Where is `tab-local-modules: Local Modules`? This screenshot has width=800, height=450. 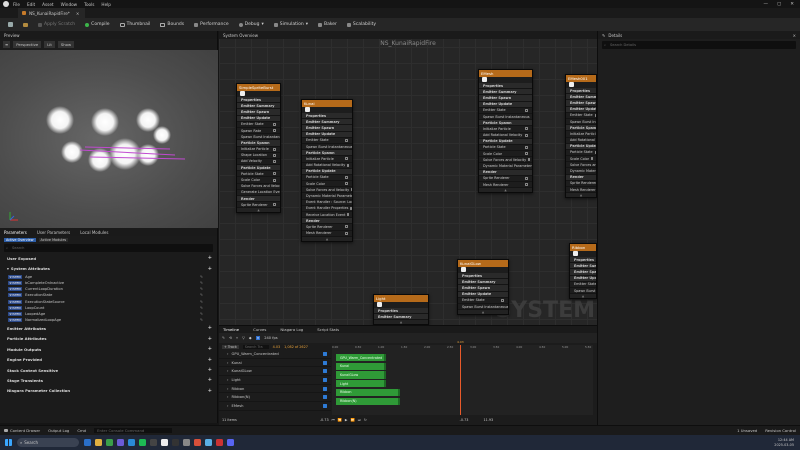
tab-local-modules: Local Modules is located at coordinates (94, 232).